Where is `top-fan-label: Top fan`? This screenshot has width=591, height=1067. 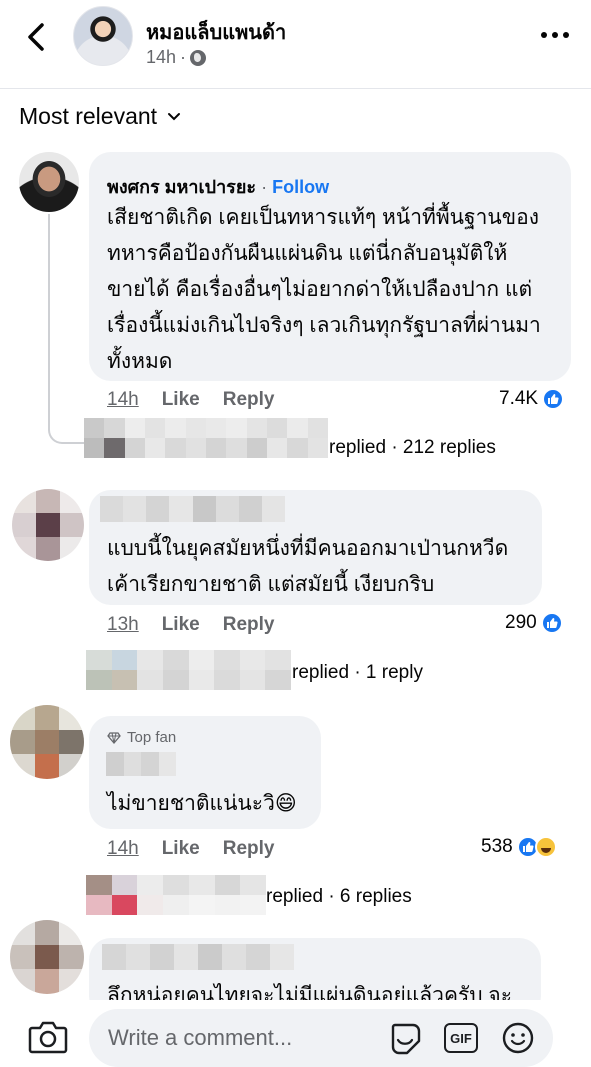 top-fan-label: Top fan is located at coordinates (152, 737).